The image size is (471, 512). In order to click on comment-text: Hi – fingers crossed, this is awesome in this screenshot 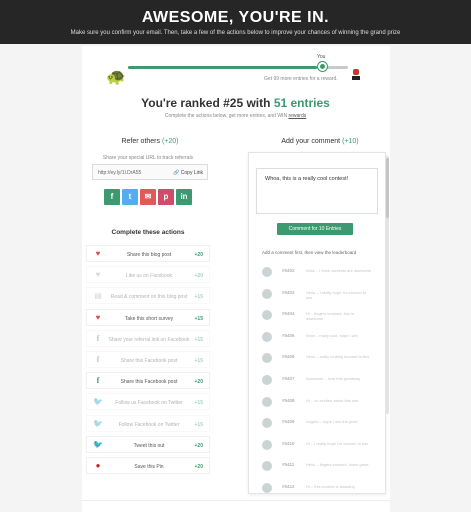, I will do `click(330, 316)`.